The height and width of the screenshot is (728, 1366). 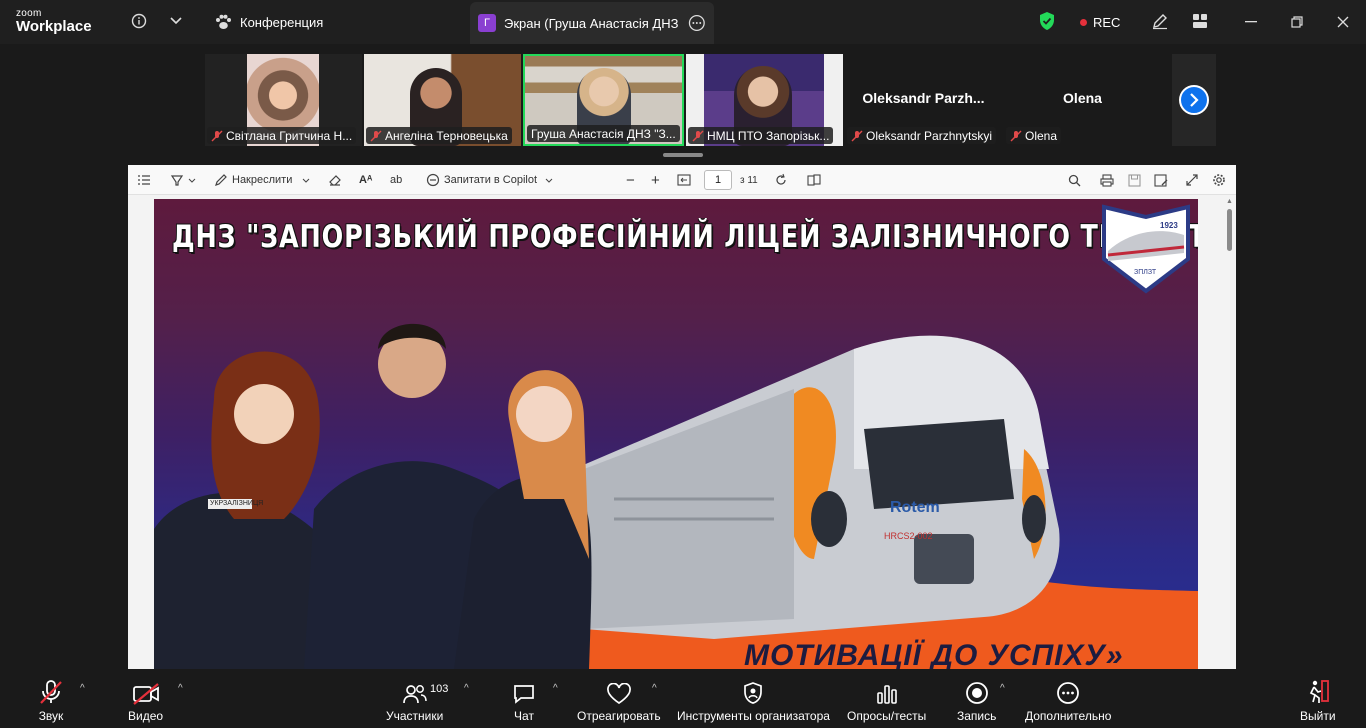 What do you see at coordinates (814, 180) in the screenshot?
I see `page-view-icon` at bounding box center [814, 180].